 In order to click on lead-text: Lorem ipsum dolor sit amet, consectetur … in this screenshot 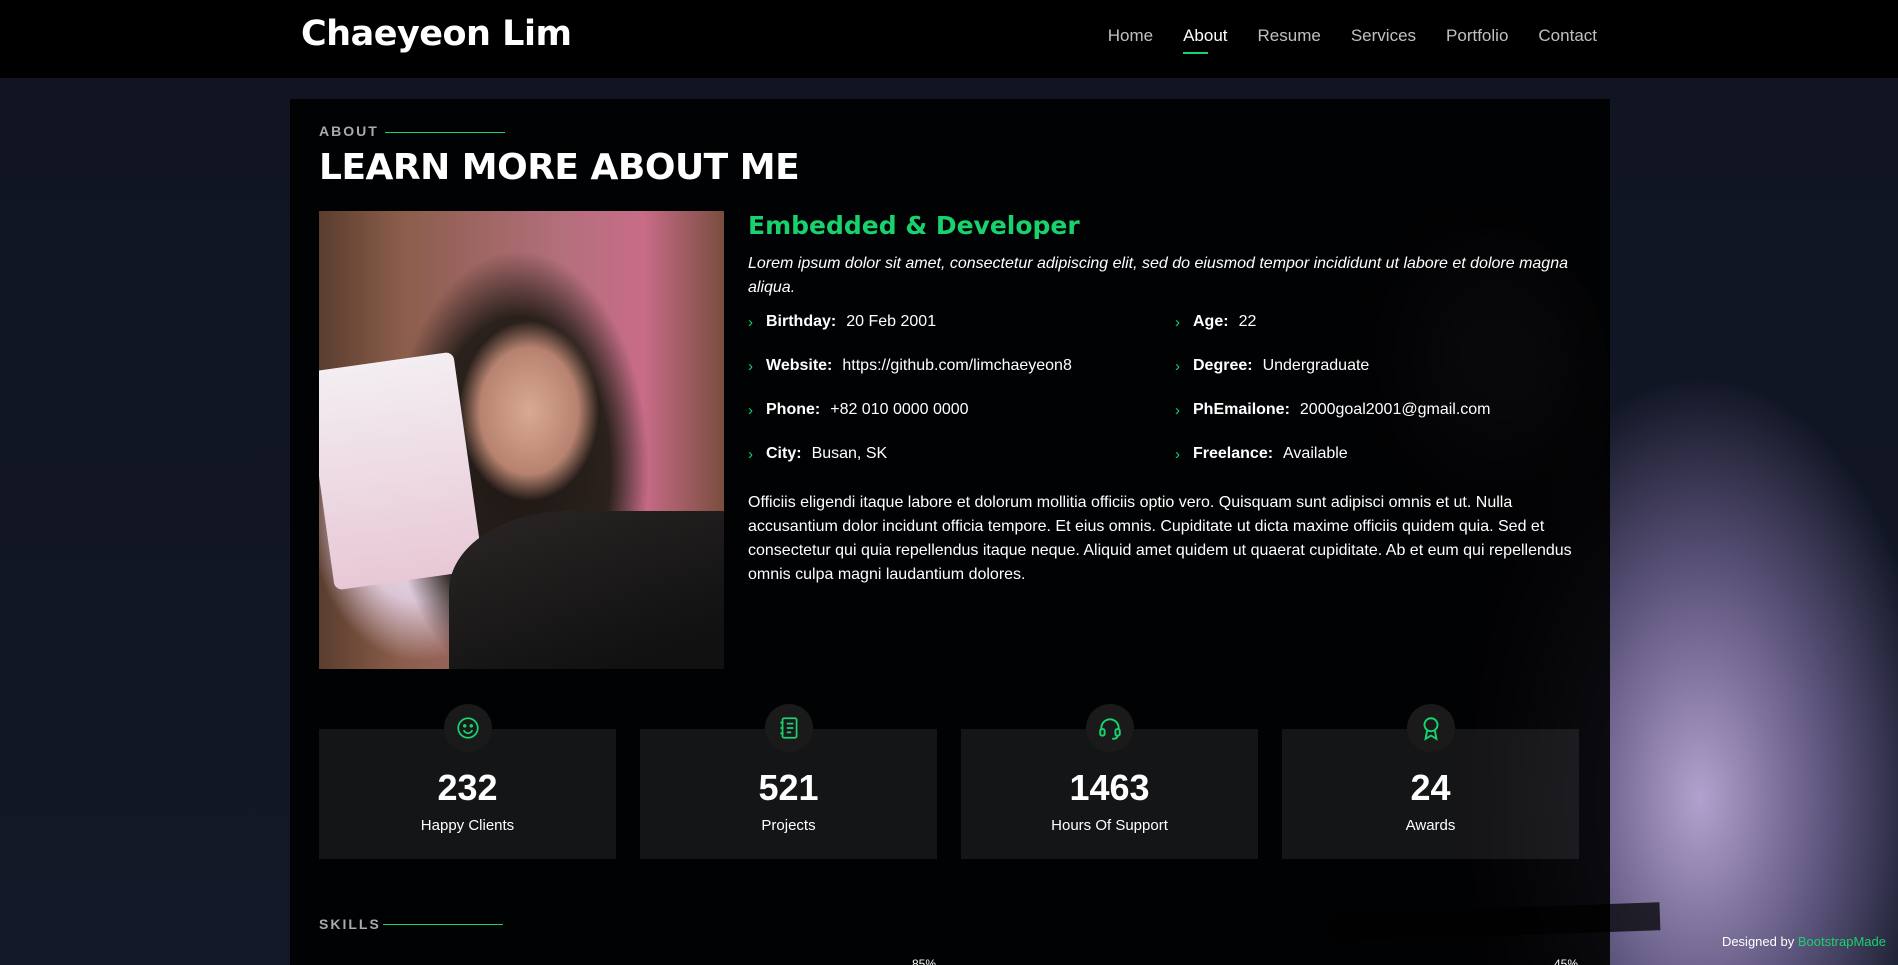, I will do `click(1158, 275)`.